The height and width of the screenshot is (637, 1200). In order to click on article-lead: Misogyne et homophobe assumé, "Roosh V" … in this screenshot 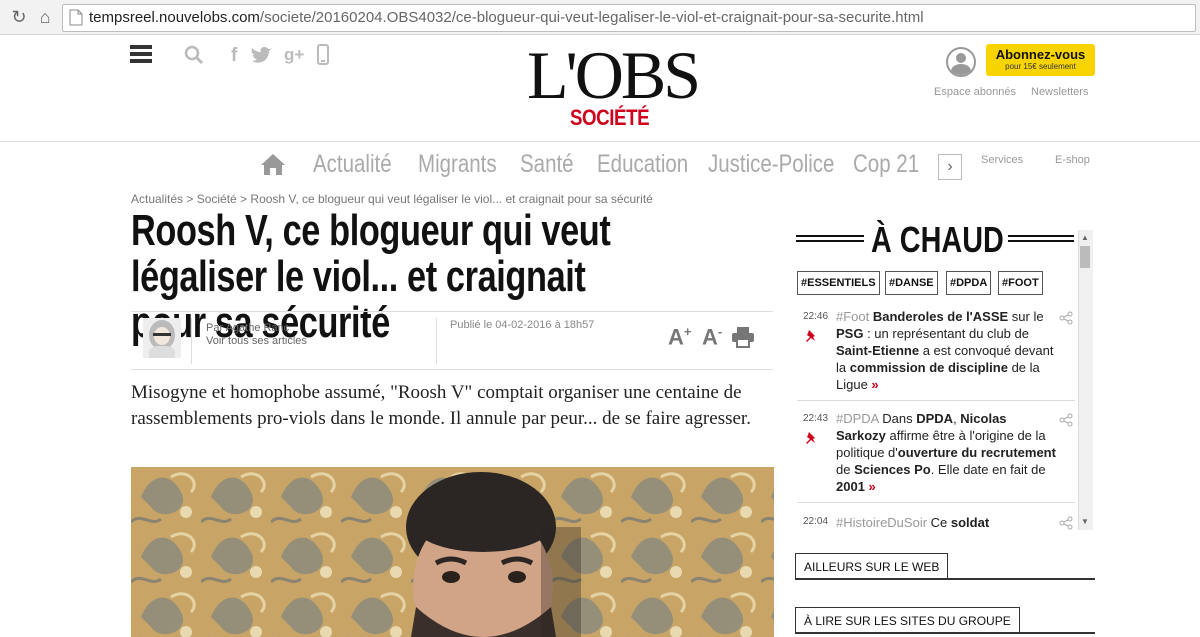, I will do `click(441, 405)`.